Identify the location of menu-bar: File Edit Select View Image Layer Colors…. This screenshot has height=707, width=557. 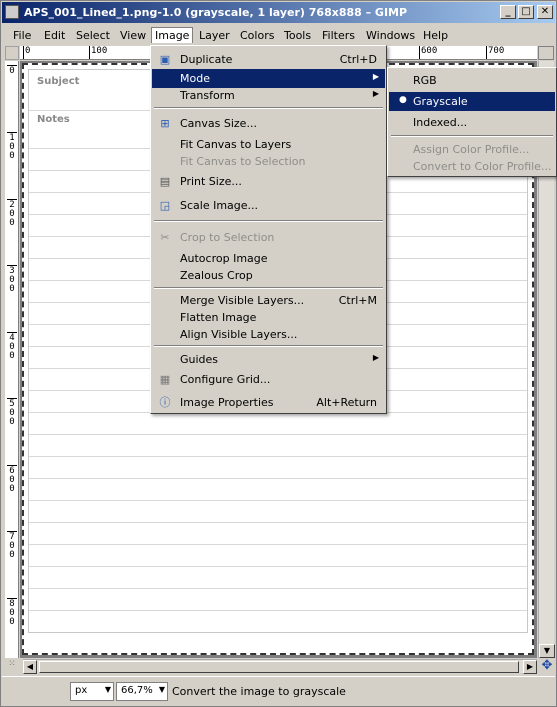
(278, 35).